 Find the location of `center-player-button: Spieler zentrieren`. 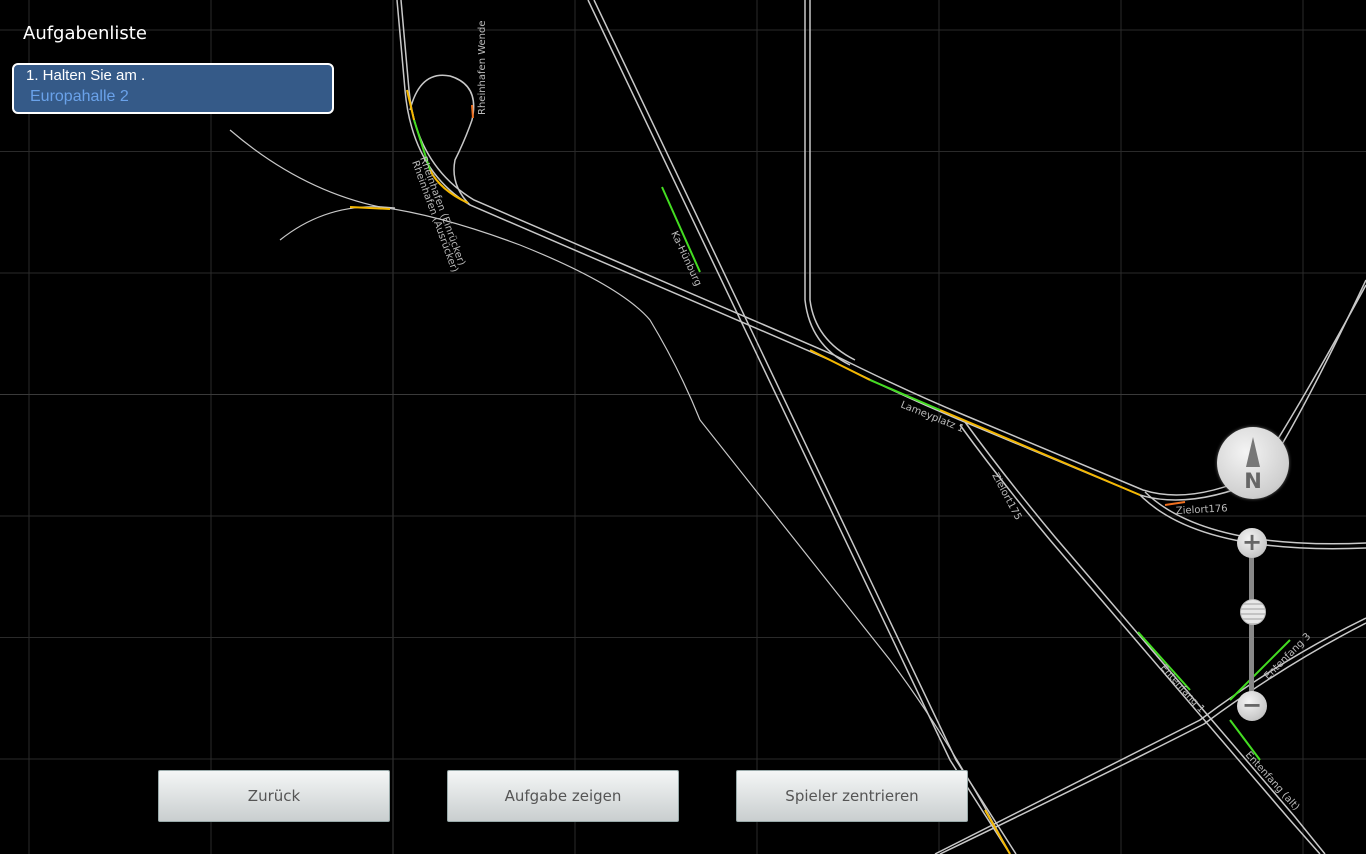

center-player-button: Spieler zentrieren is located at coordinates (852, 796).